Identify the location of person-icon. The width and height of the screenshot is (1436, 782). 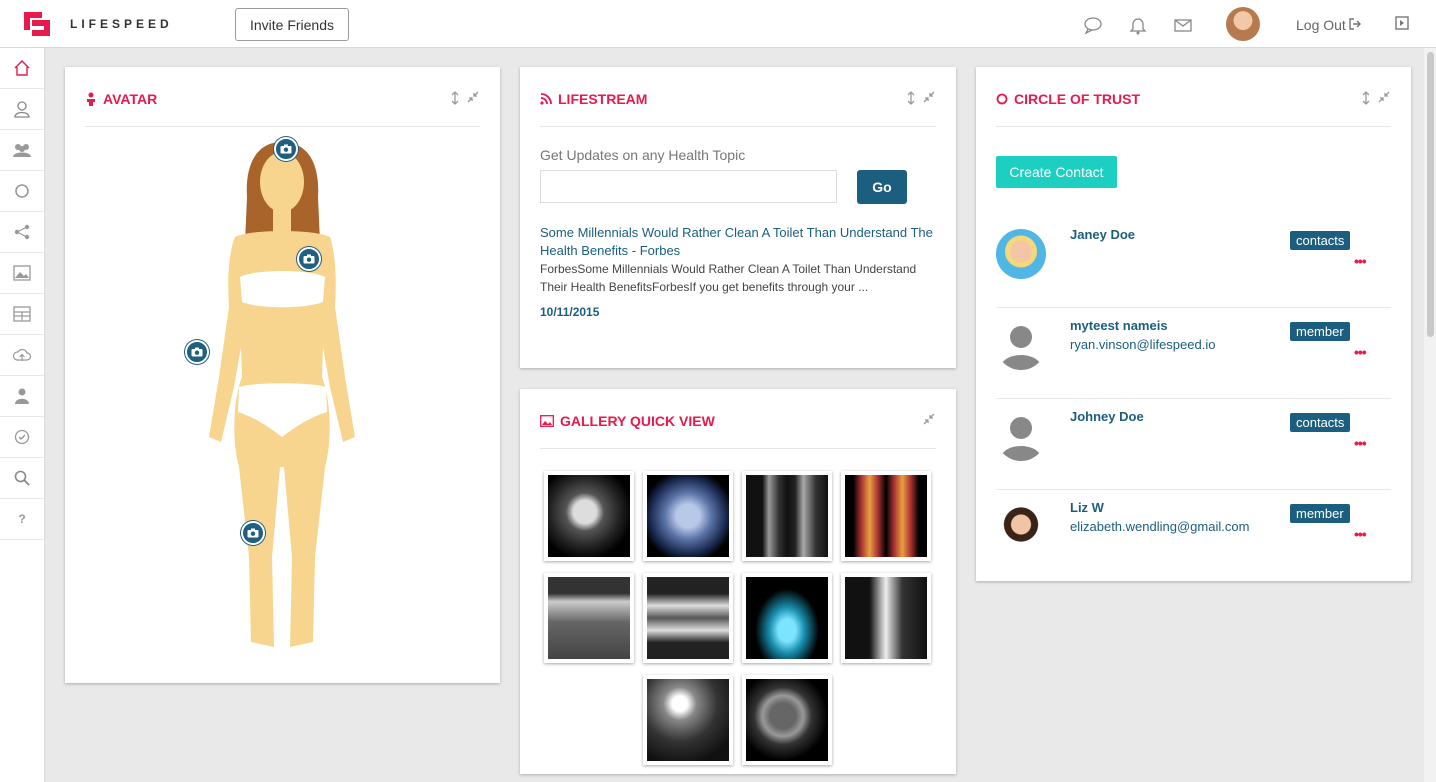
(91, 99).